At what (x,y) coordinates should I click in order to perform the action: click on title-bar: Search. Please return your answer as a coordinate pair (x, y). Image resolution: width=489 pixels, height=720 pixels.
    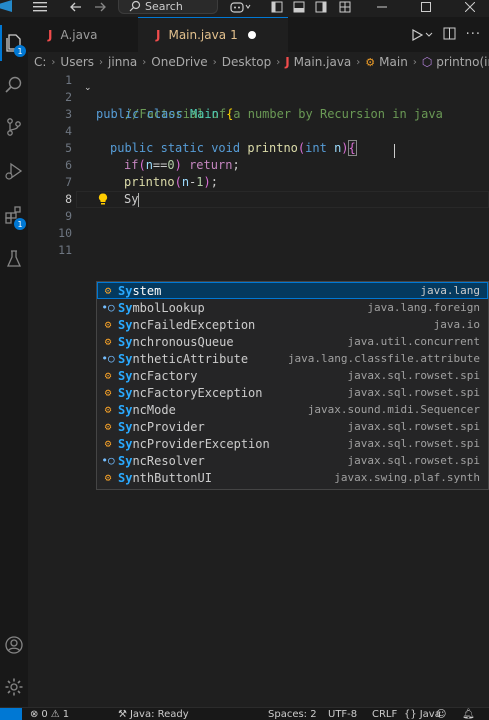
    Looking at the image, I should click on (244, 8).